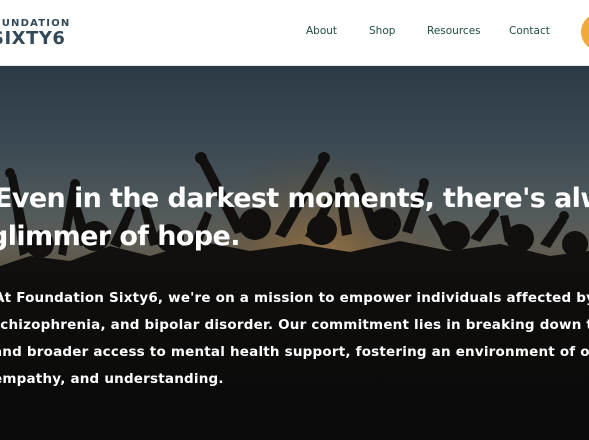  What do you see at coordinates (454, 31) in the screenshot?
I see `nav-link-resources: Resources` at bounding box center [454, 31].